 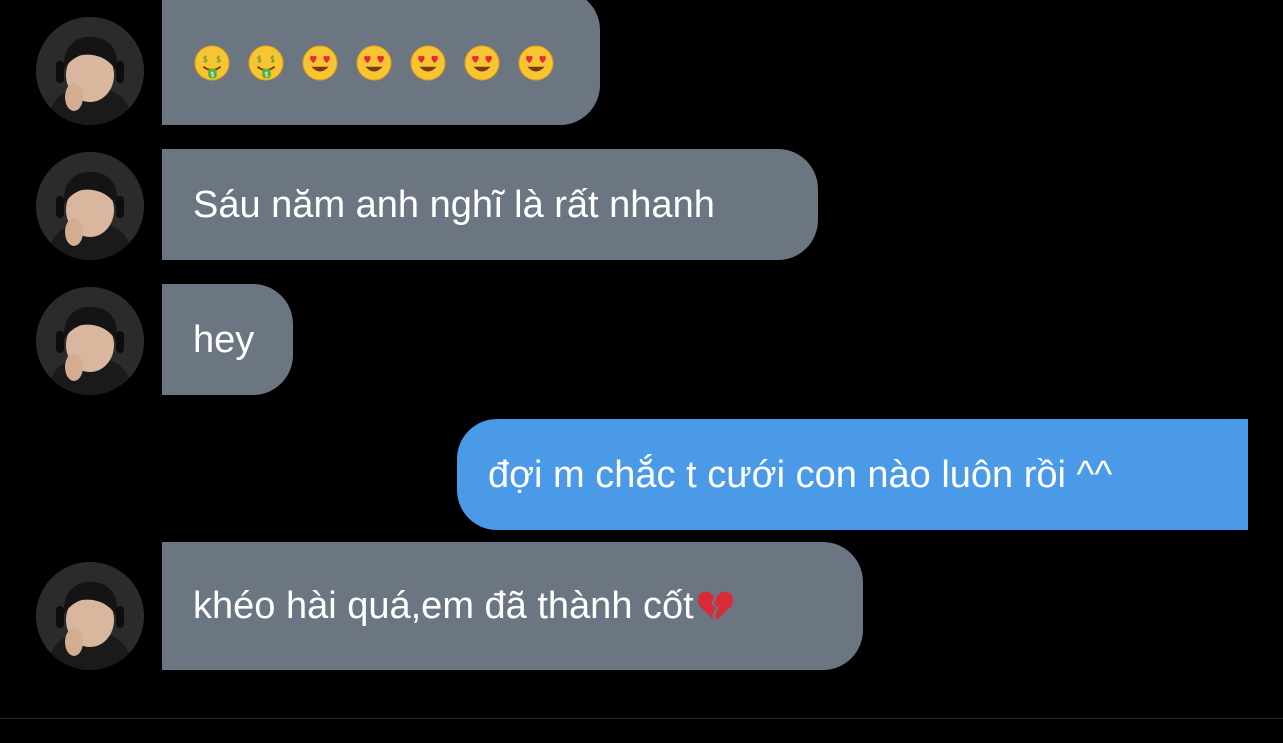 I want to click on broken-heart-icon, so click(x=715, y=606).